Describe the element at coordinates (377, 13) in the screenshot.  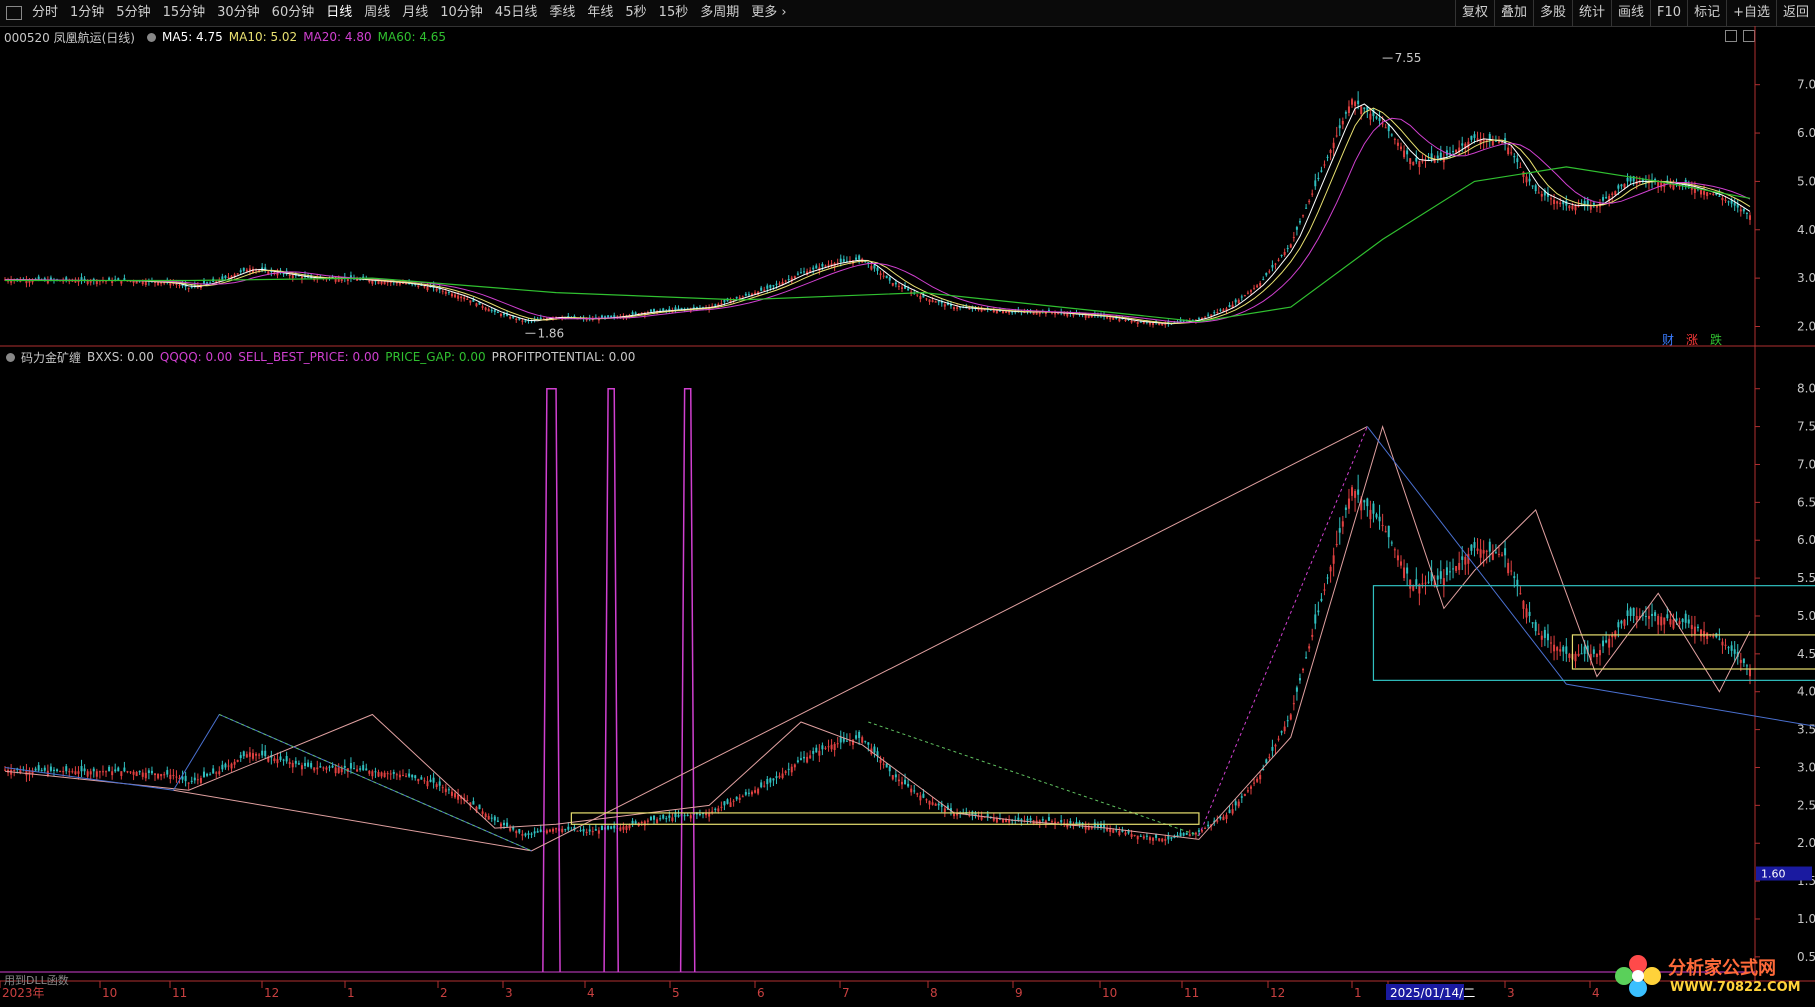
I see `tab-7: 周线` at that location.